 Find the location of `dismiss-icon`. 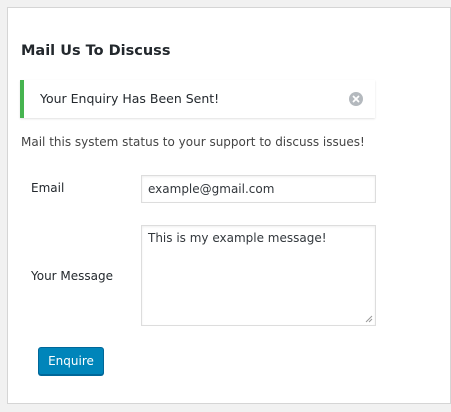

dismiss-icon is located at coordinates (356, 99).